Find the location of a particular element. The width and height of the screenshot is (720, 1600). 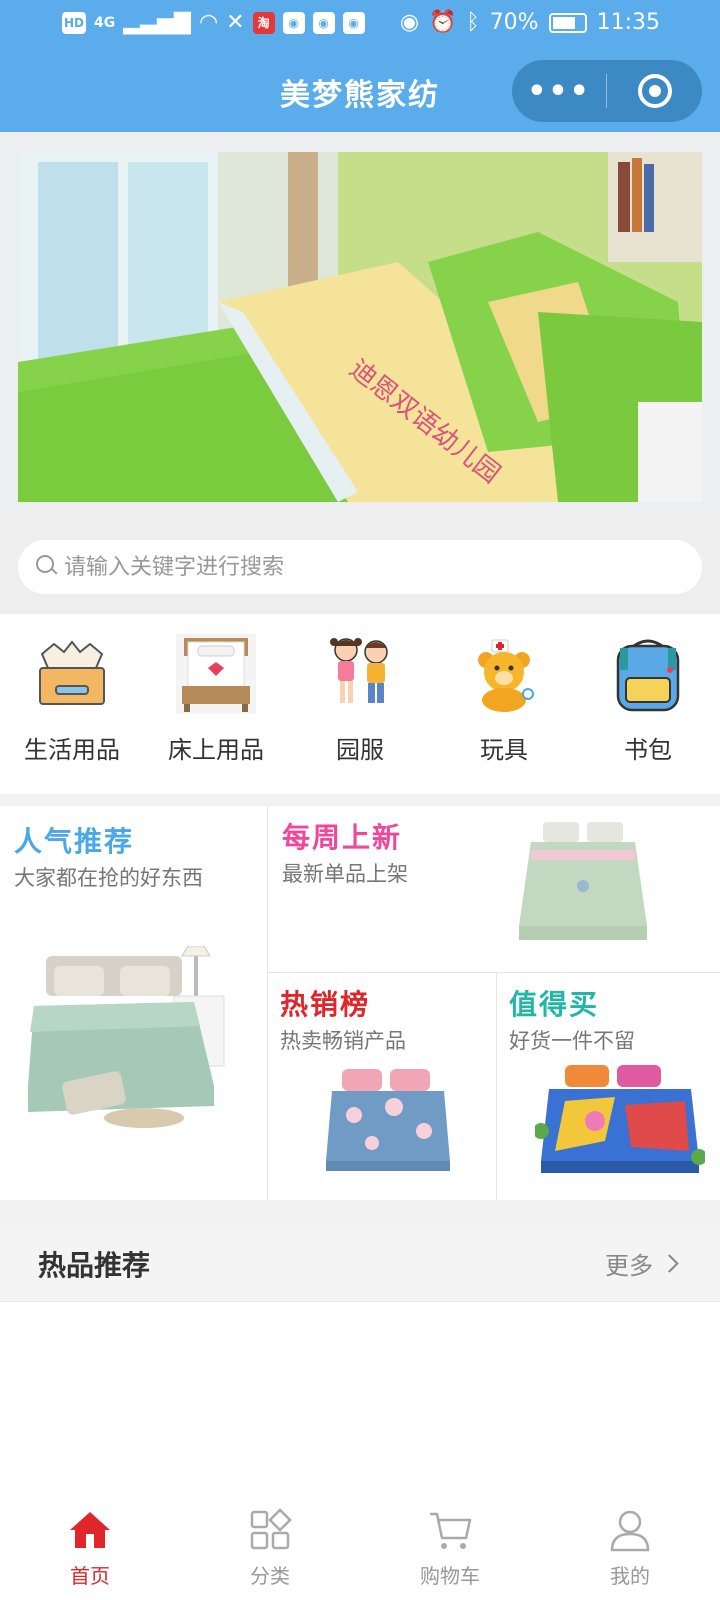

category-item-toys: 玩具 is located at coordinates (504, 704).